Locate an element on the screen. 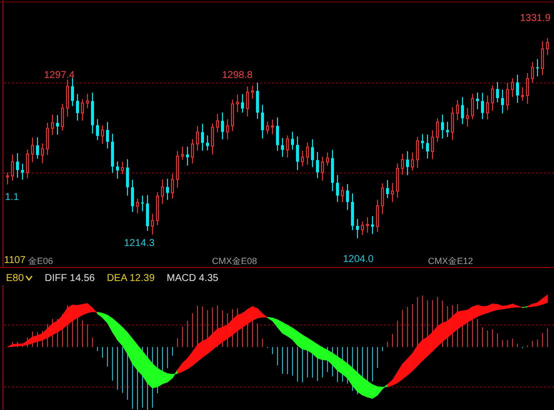 The width and height of the screenshot is (554, 410). axis-label: 金E06 is located at coordinates (41, 261).